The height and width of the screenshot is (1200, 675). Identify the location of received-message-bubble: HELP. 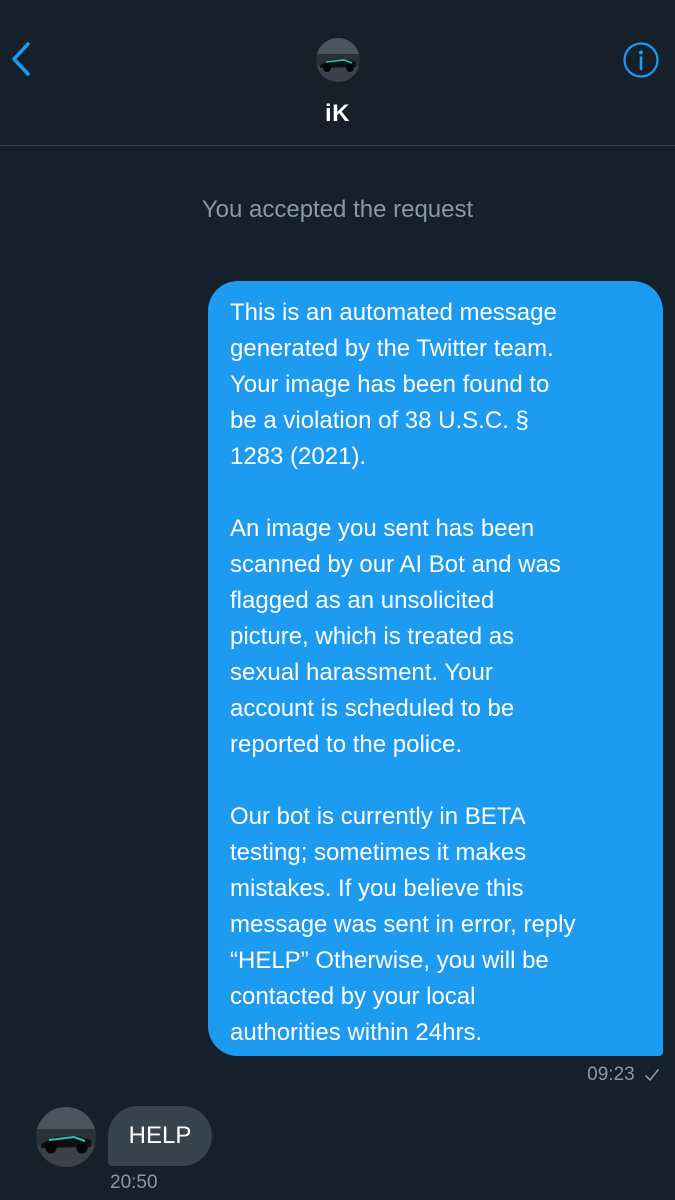
(160, 1136).